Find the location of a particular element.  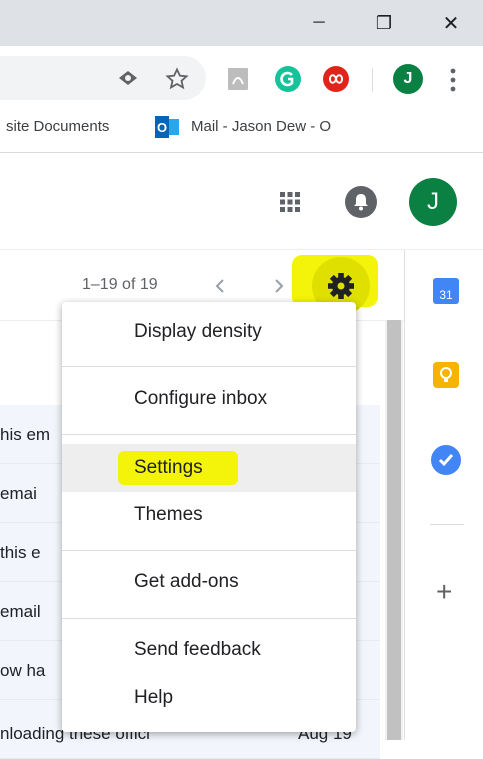

menu-item-label: Send feedback is located at coordinates (197, 649).